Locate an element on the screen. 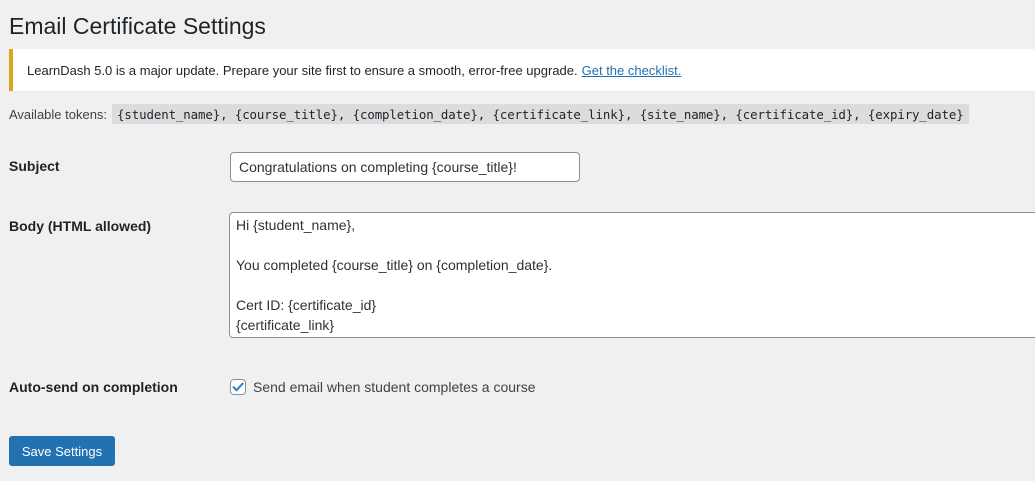 This screenshot has height=481, width=1035. checkmark-icon is located at coordinates (238, 387).